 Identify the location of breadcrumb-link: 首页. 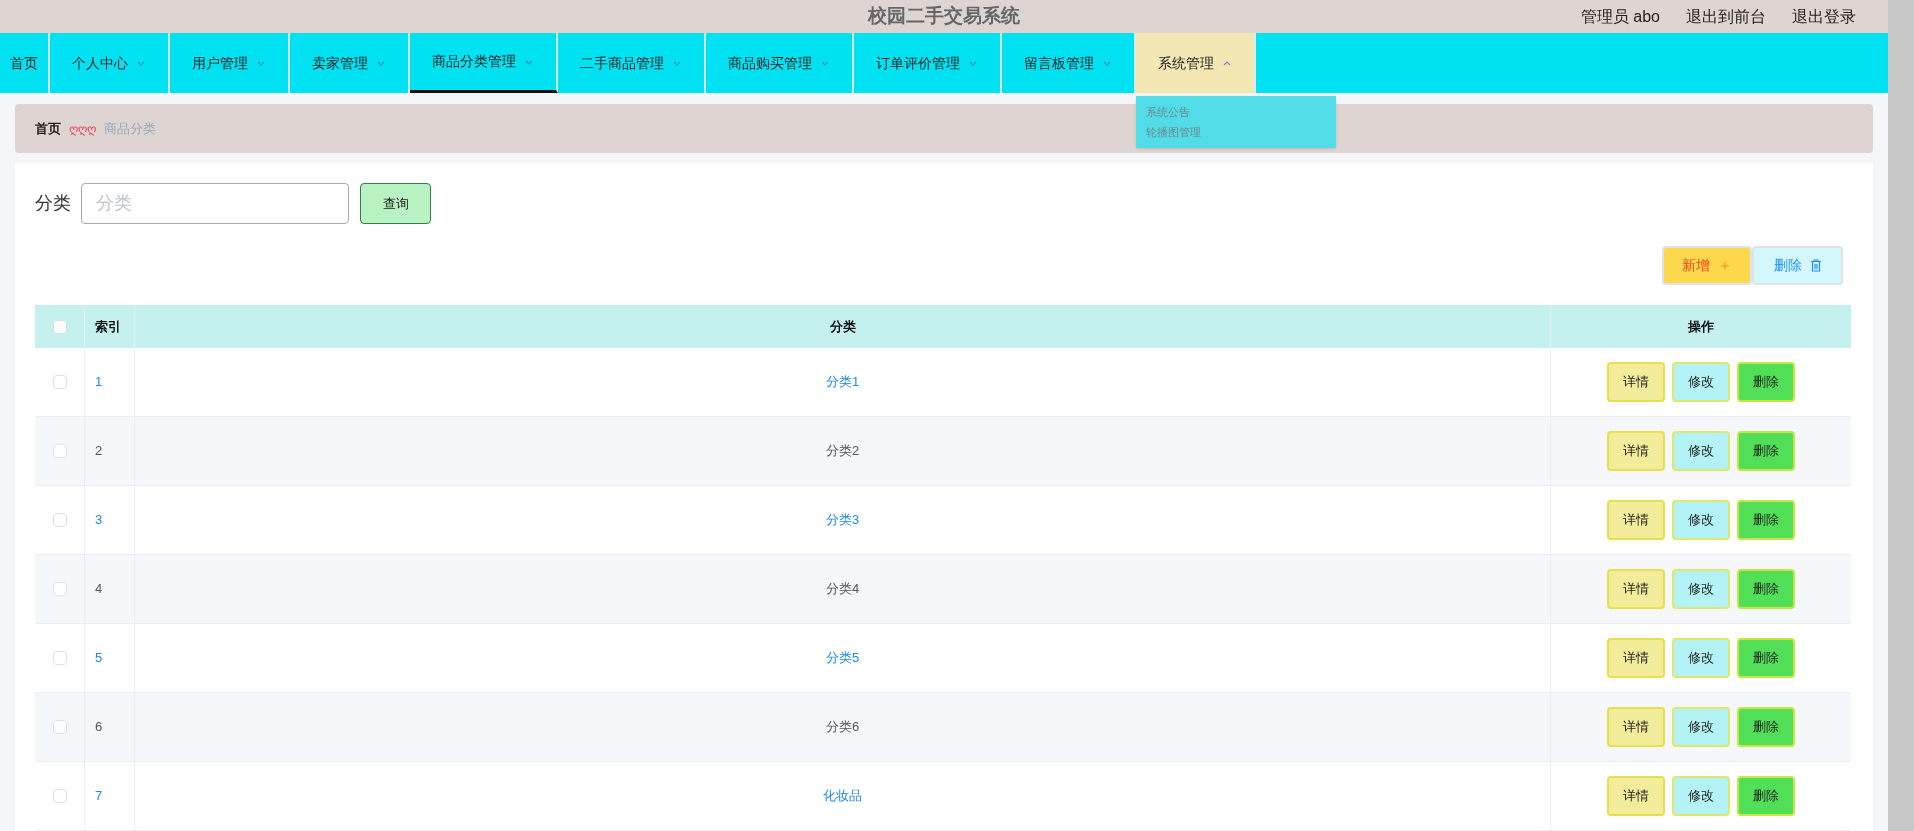
(48, 128).